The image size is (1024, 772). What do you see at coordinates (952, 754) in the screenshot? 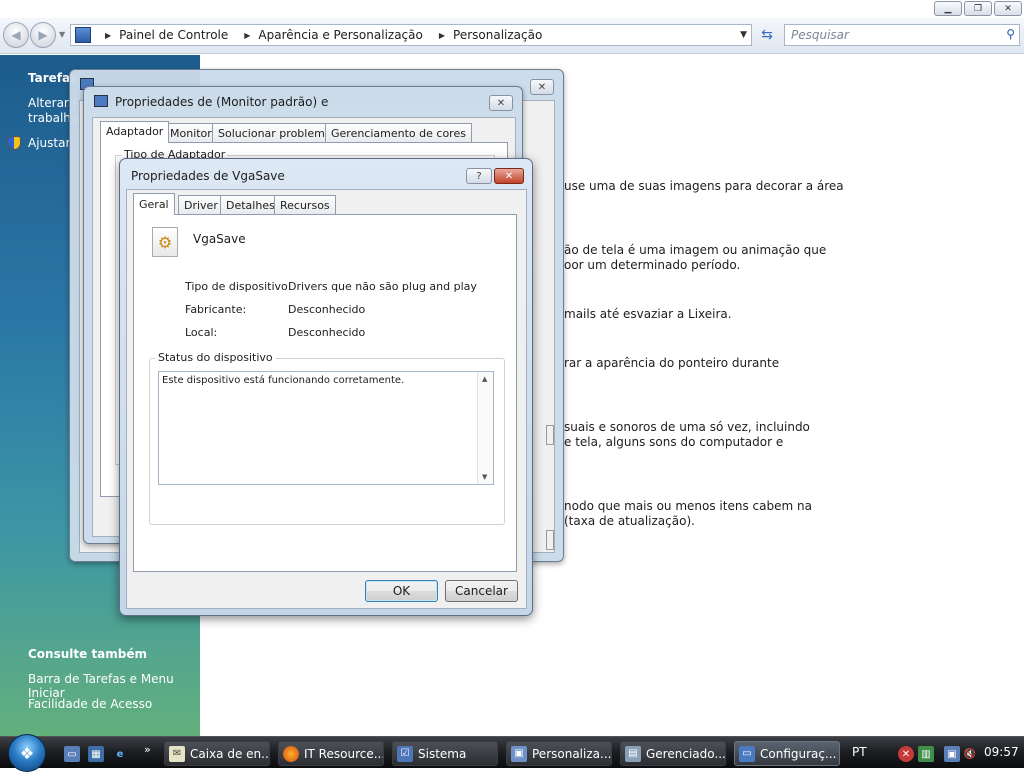
I see `network-icon: ▣` at bounding box center [952, 754].